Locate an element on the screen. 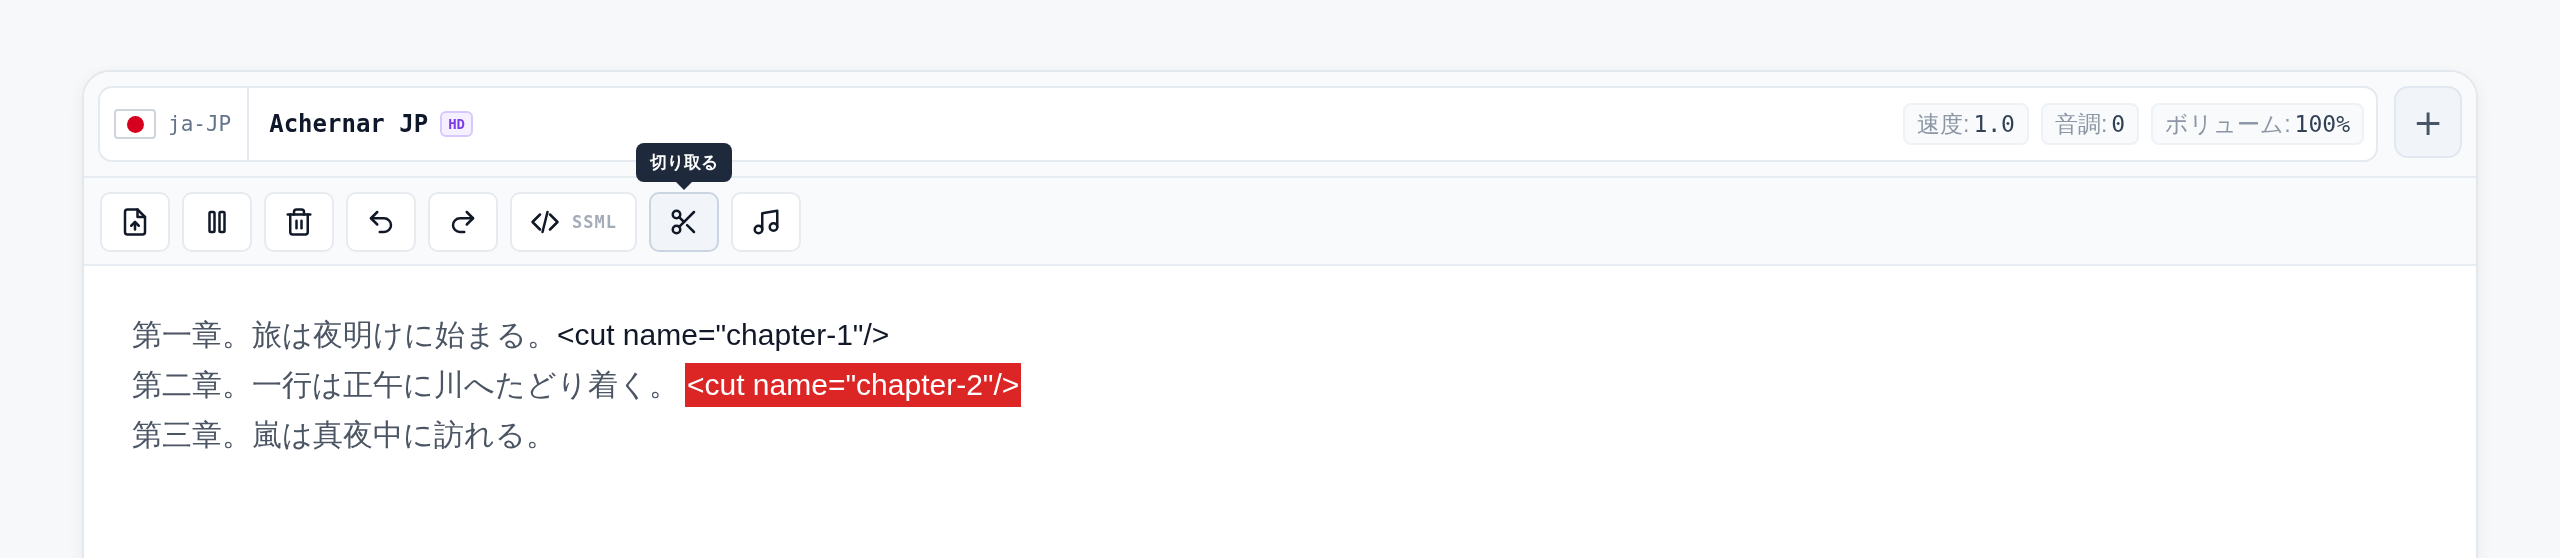 This screenshot has height=558, width=2560. setting-value: 100% is located at coordinates (2322, 124).